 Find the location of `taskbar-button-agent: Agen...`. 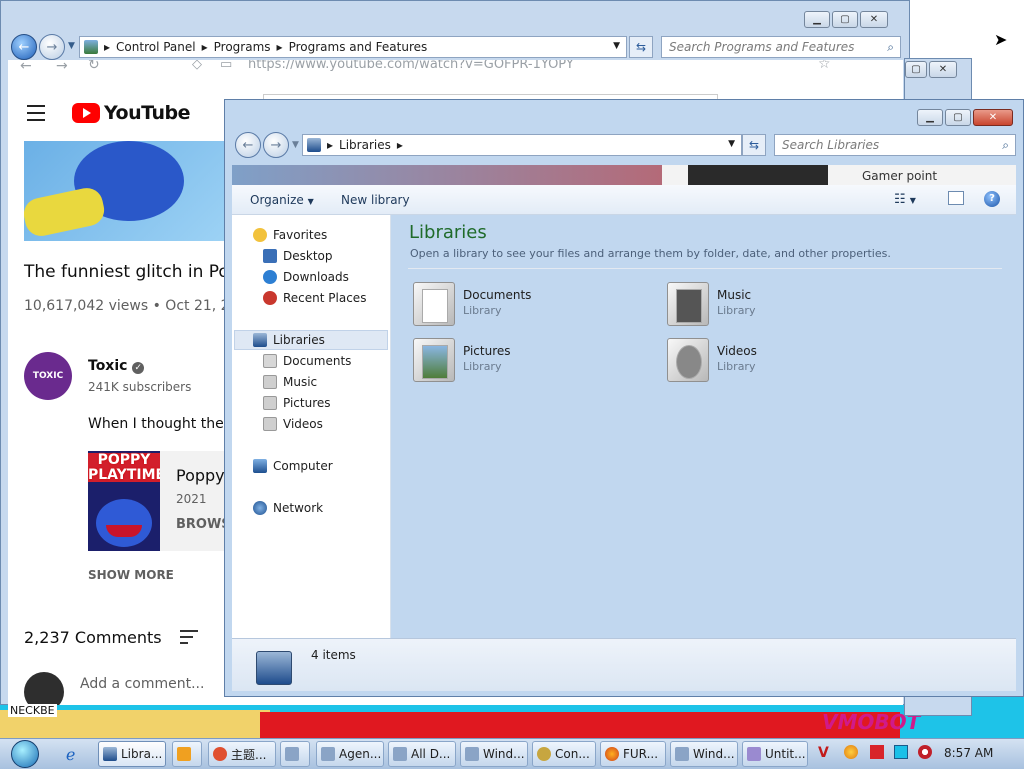

taskbar-button-agent: Agen... is located at coordinates (350, 754).